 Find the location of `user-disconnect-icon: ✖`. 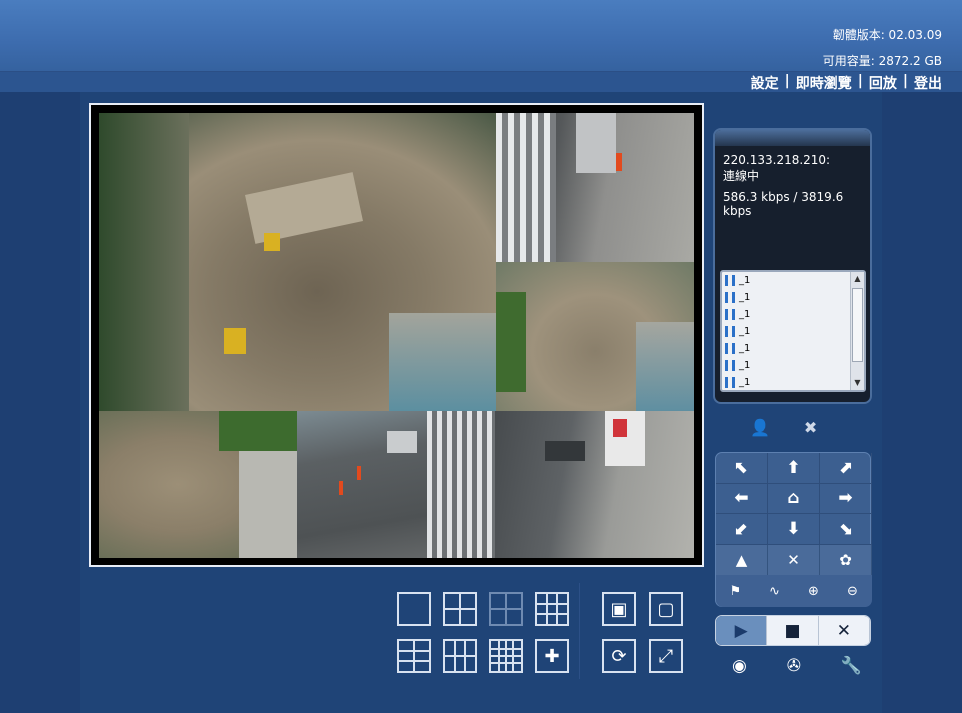

user-disconnect-icon: ✖ is located at coordinates (810, 427).